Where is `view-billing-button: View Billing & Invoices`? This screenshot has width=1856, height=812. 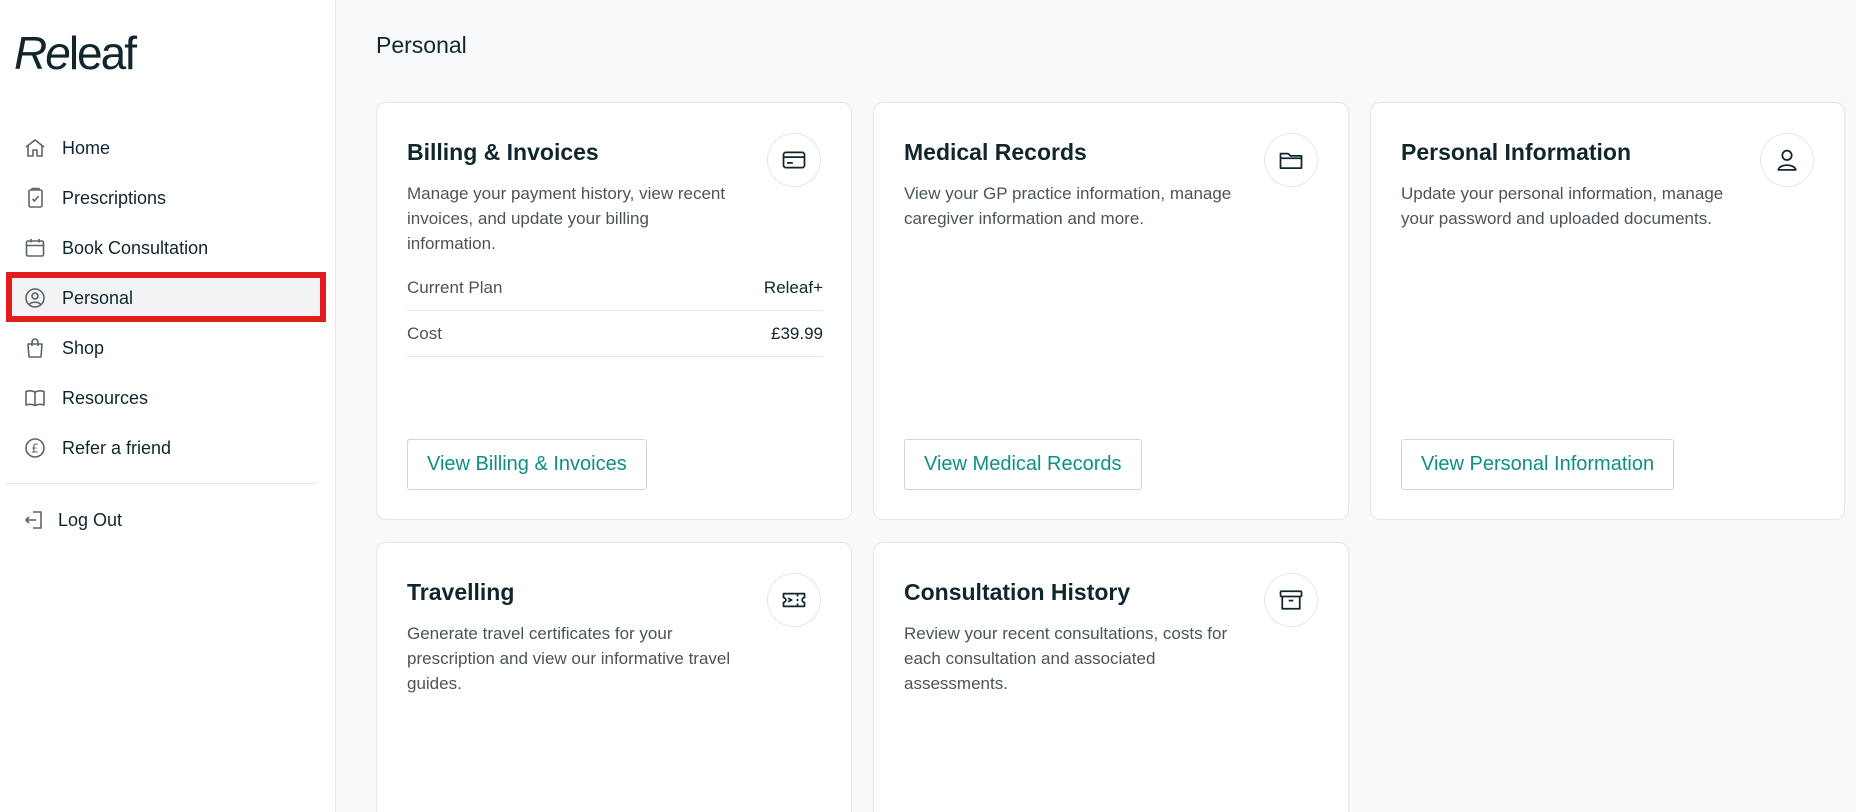 view-billing-button: View Billing & Invoices is located at coordinates (527, 464).